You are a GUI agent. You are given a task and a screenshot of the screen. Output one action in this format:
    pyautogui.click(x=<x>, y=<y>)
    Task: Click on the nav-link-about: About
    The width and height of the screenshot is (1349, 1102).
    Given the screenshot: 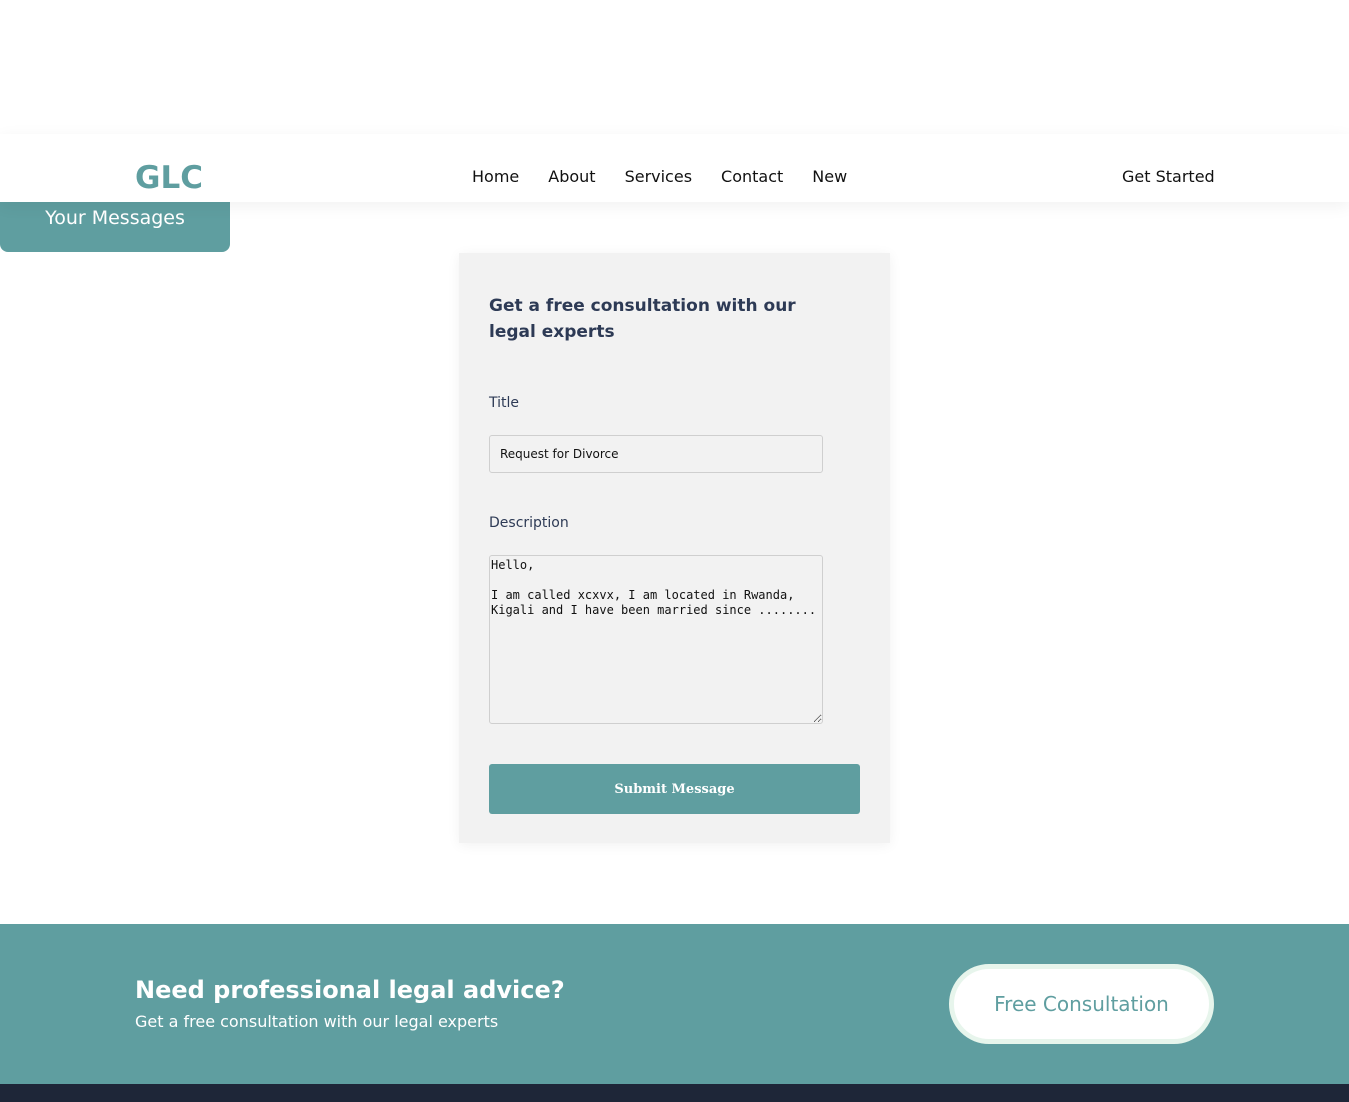 What is the action you would take?
    pyautogui.click(x=571, y=177)
    